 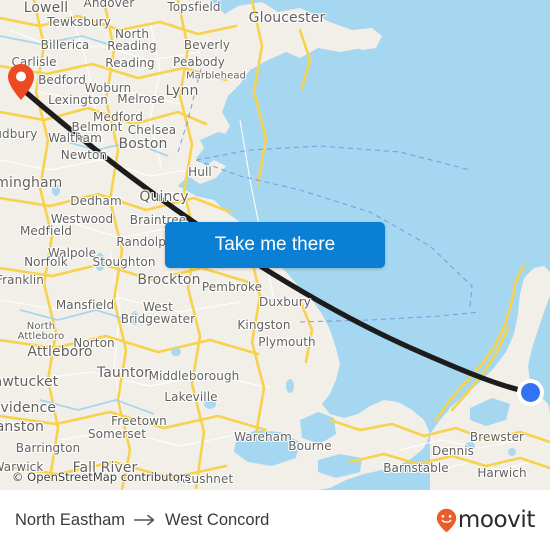 What do you see at coordinates (145, 520) in the screenshot?
I see `arrow-right-icon` at bounding box center [145, 520].